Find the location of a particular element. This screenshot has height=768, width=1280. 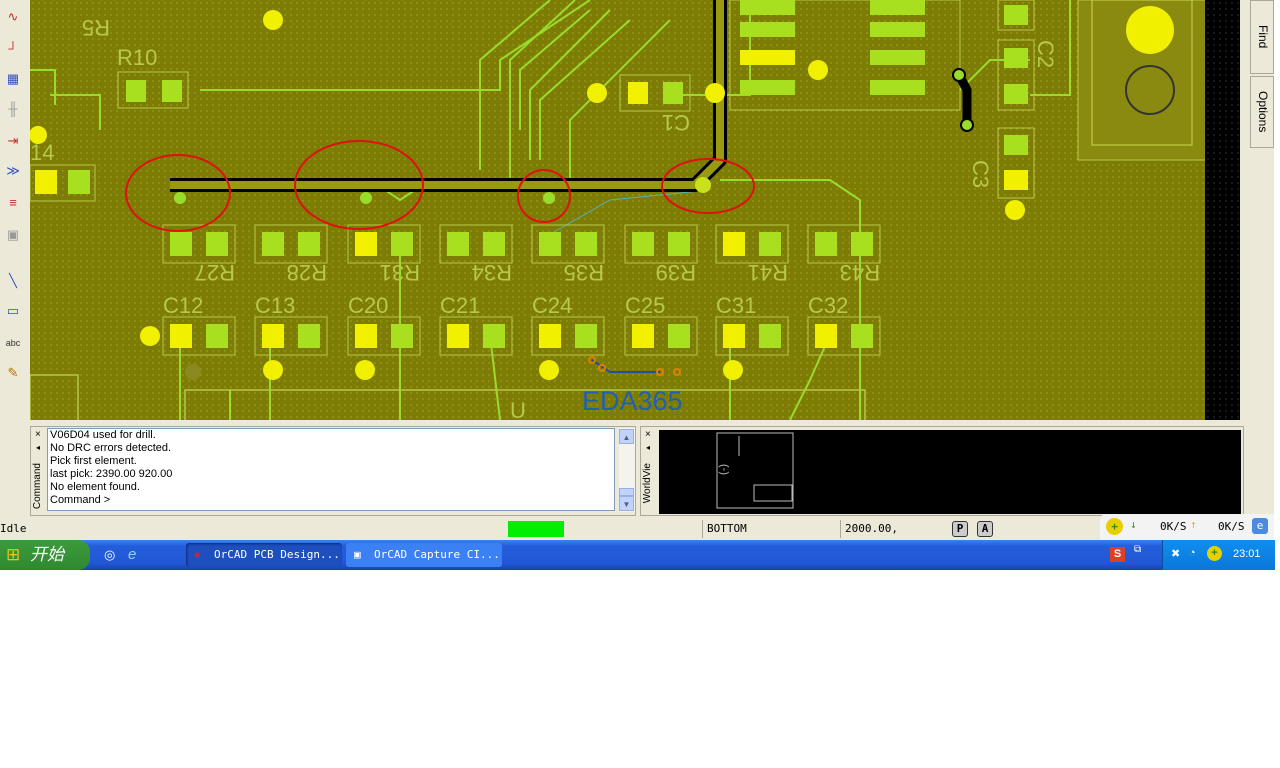

upload-arrow-icon: ↑ is located at coordinates (1193, 524).